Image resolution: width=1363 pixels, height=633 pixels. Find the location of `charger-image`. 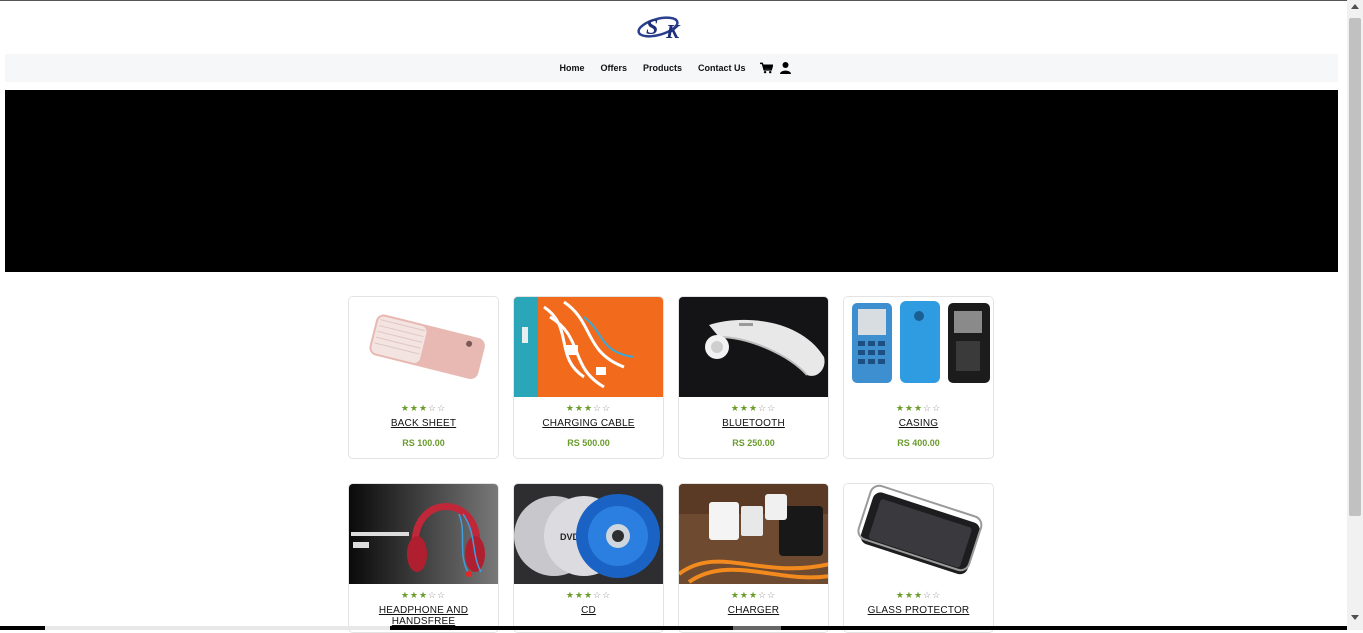

charger-image is located at coordinates (753, 534).